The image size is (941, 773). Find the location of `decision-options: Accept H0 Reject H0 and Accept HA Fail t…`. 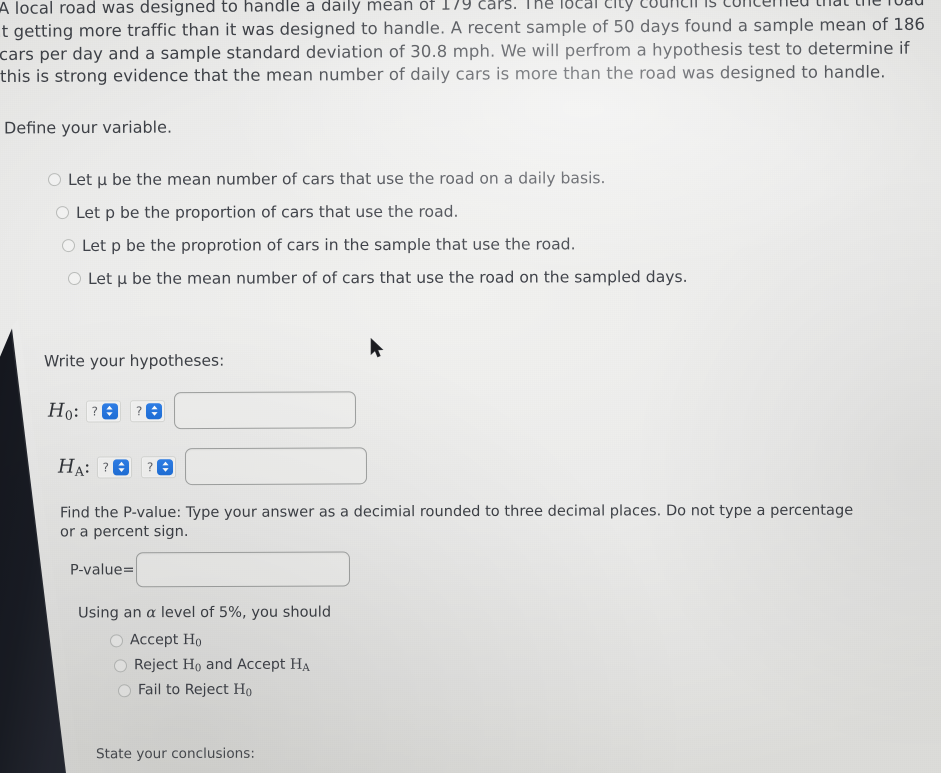

decision-options: Accept H0 Reject H0 and Accept HA Fail t… is located at coordinates (209, 666).